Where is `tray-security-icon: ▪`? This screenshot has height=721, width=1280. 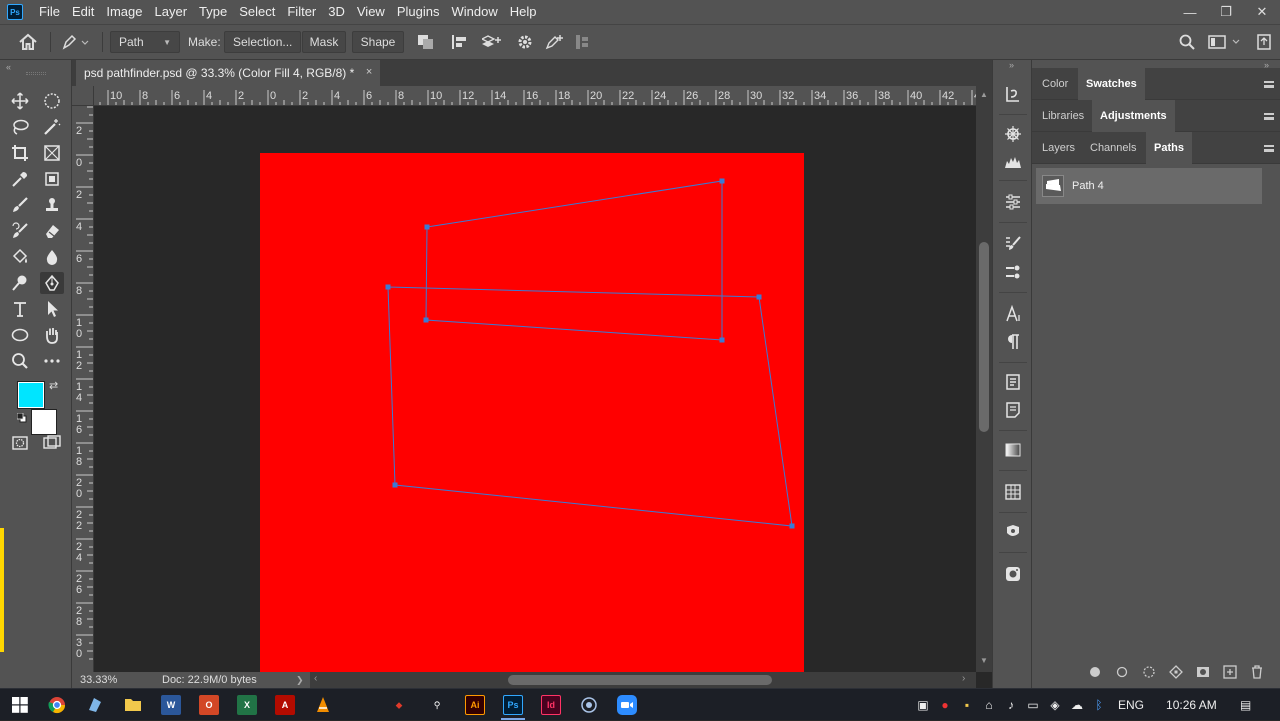 tray-security-icon: ▪ is located at coordinates (967, 705).